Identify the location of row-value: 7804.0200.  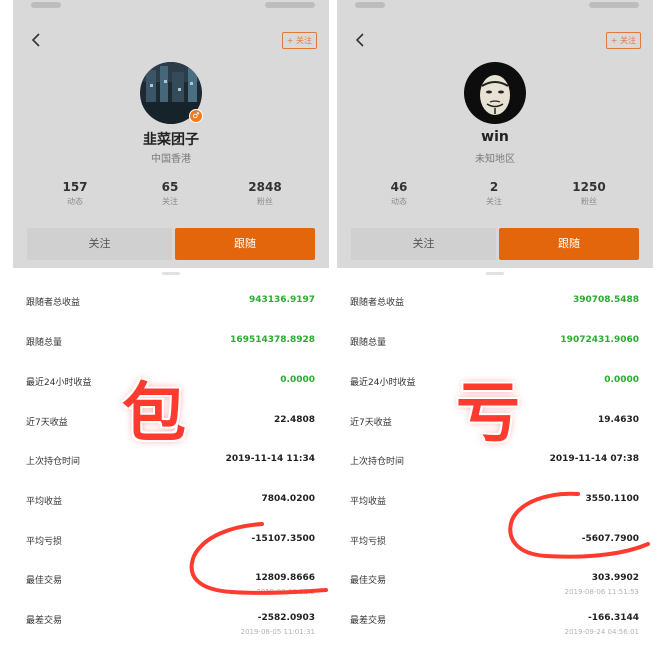
(288, 499).